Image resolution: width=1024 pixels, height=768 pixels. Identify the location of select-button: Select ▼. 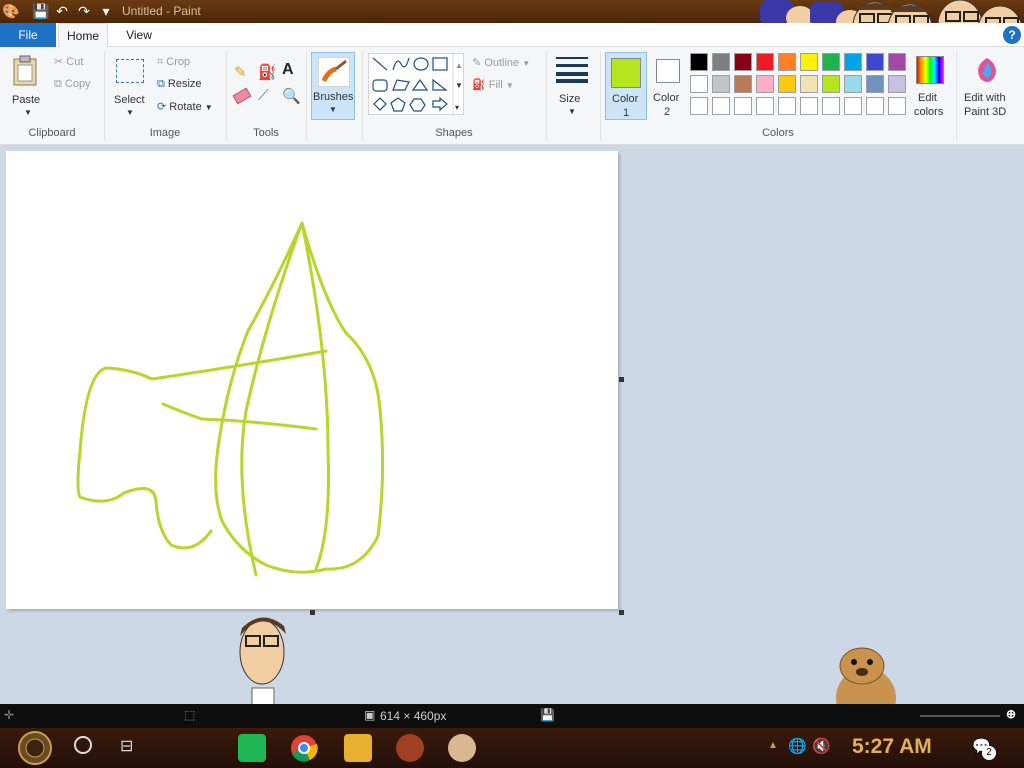
(131, 86).